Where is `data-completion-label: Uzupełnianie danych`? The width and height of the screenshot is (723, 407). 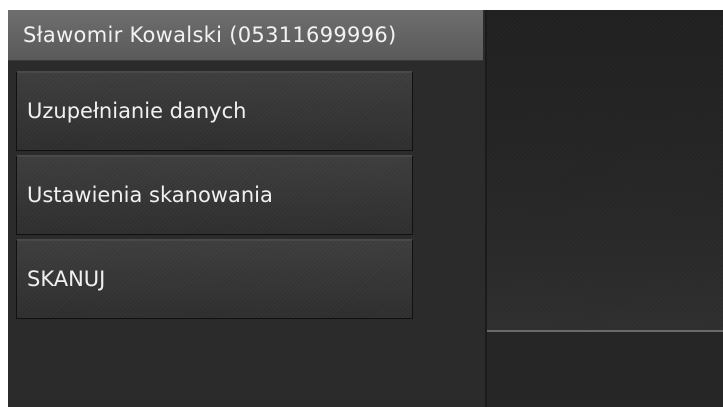
data-completion-label: Uzupełnianie danych is located at coordinates (137, 111).